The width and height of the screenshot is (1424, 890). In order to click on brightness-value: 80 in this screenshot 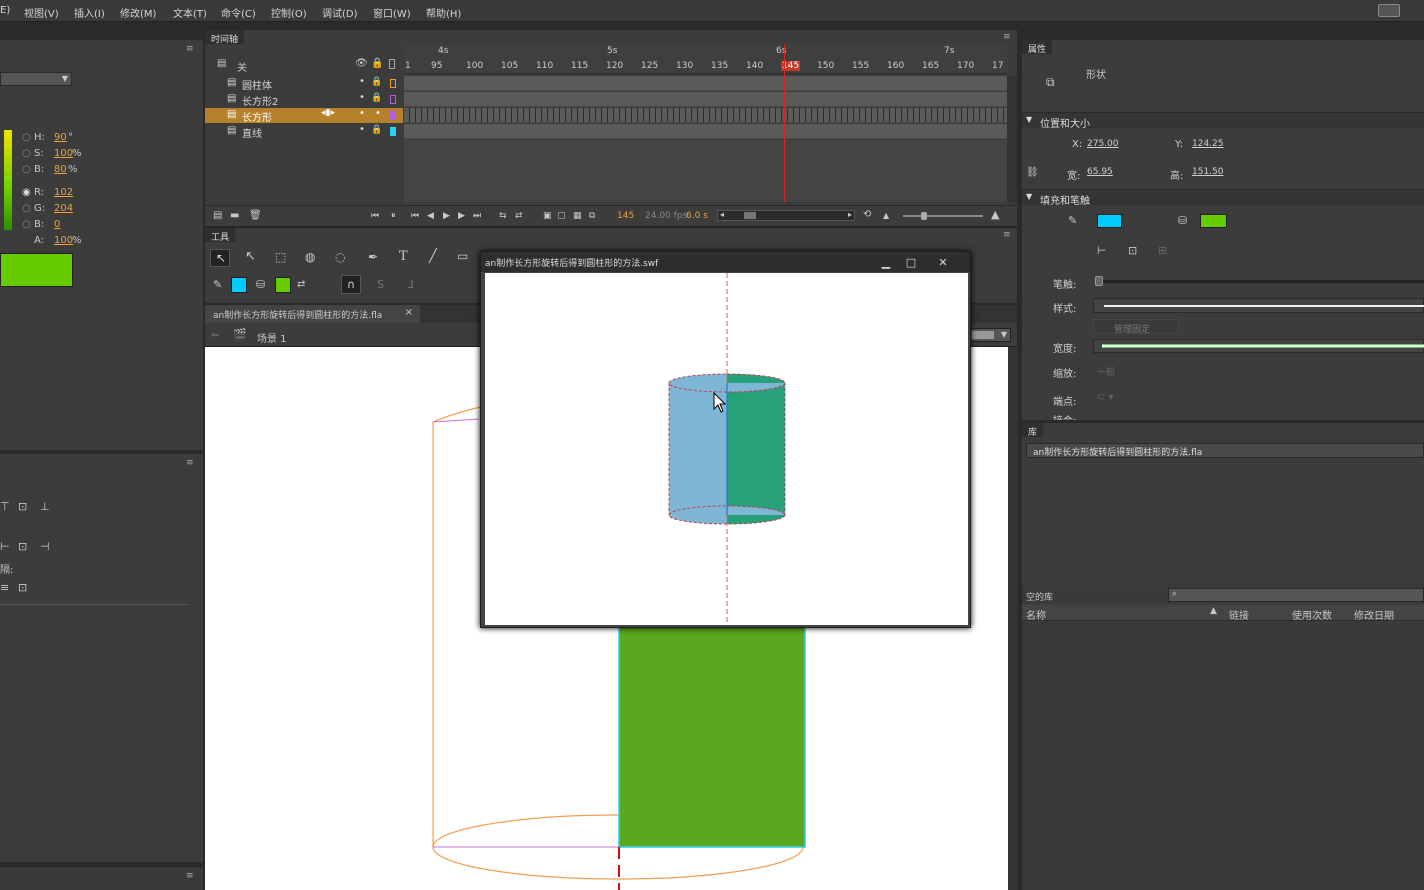, I will do `click(60, 170)`.